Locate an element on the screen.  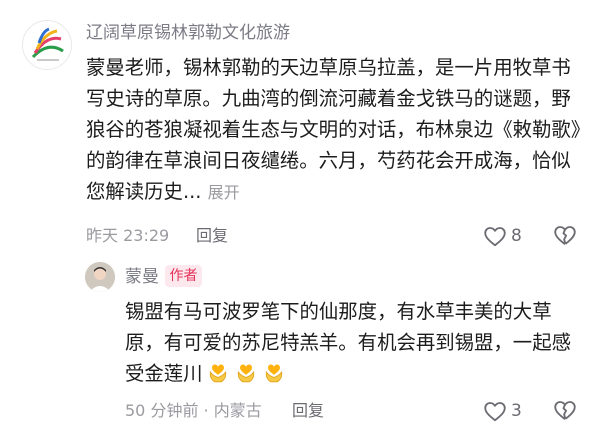
like-button: 8 is located at coordinates (502, 236).